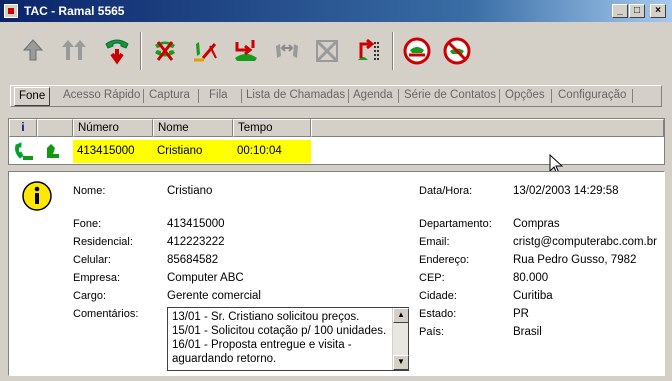  I want to click on hangup-icon, so click(117, 52).